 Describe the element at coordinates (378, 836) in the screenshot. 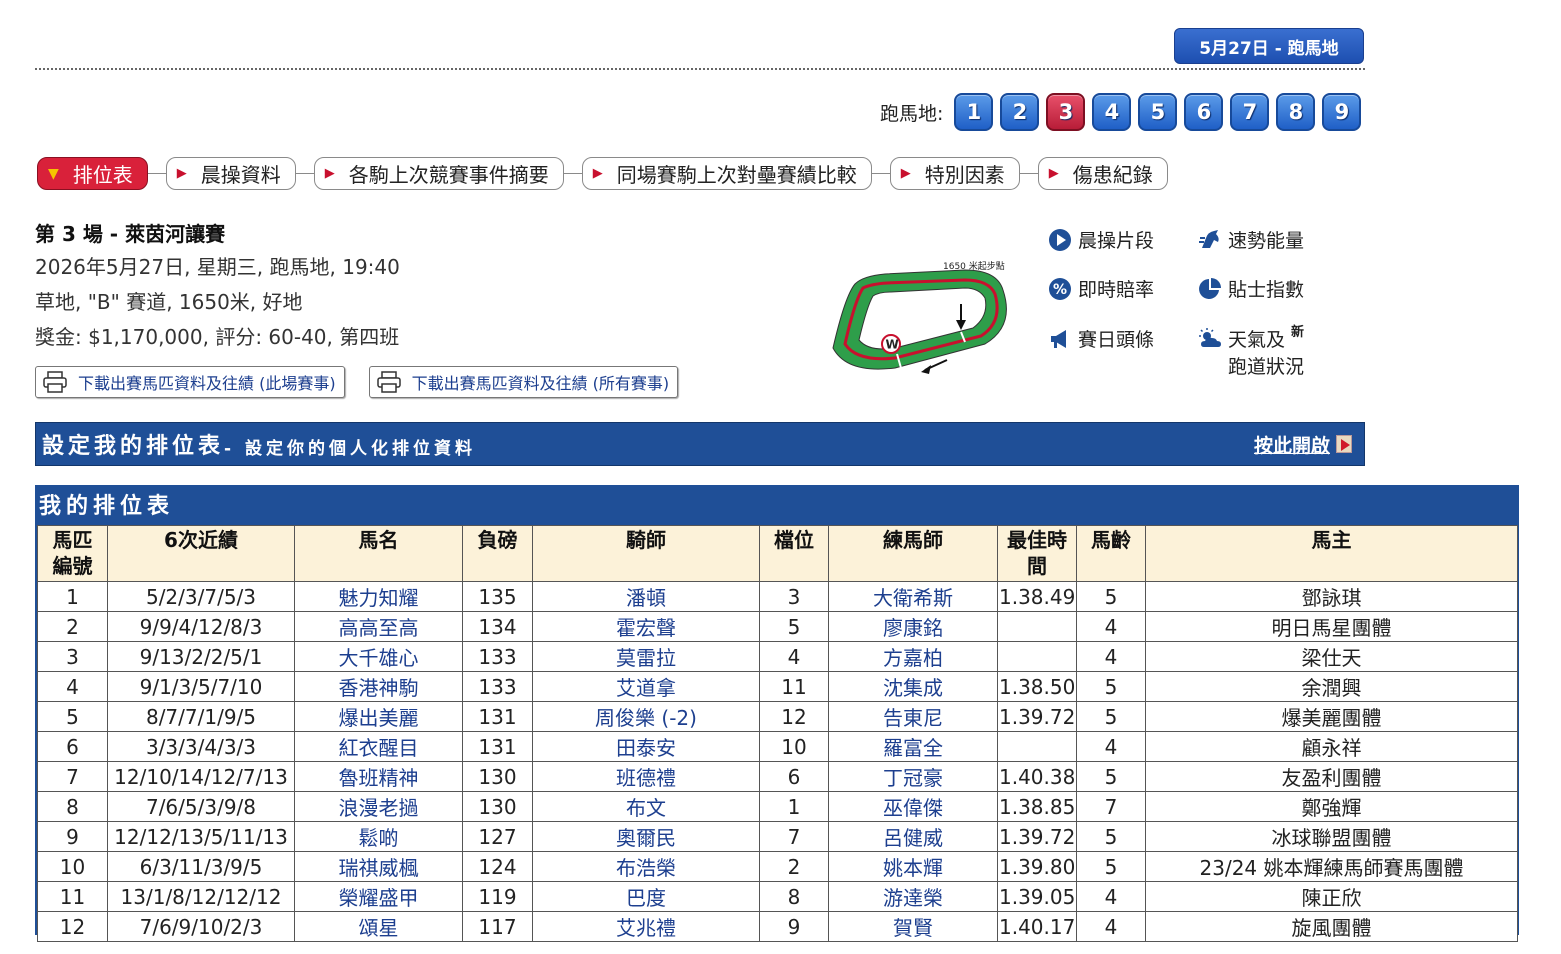

I see `cell-horse: 鬆啲` at that location.